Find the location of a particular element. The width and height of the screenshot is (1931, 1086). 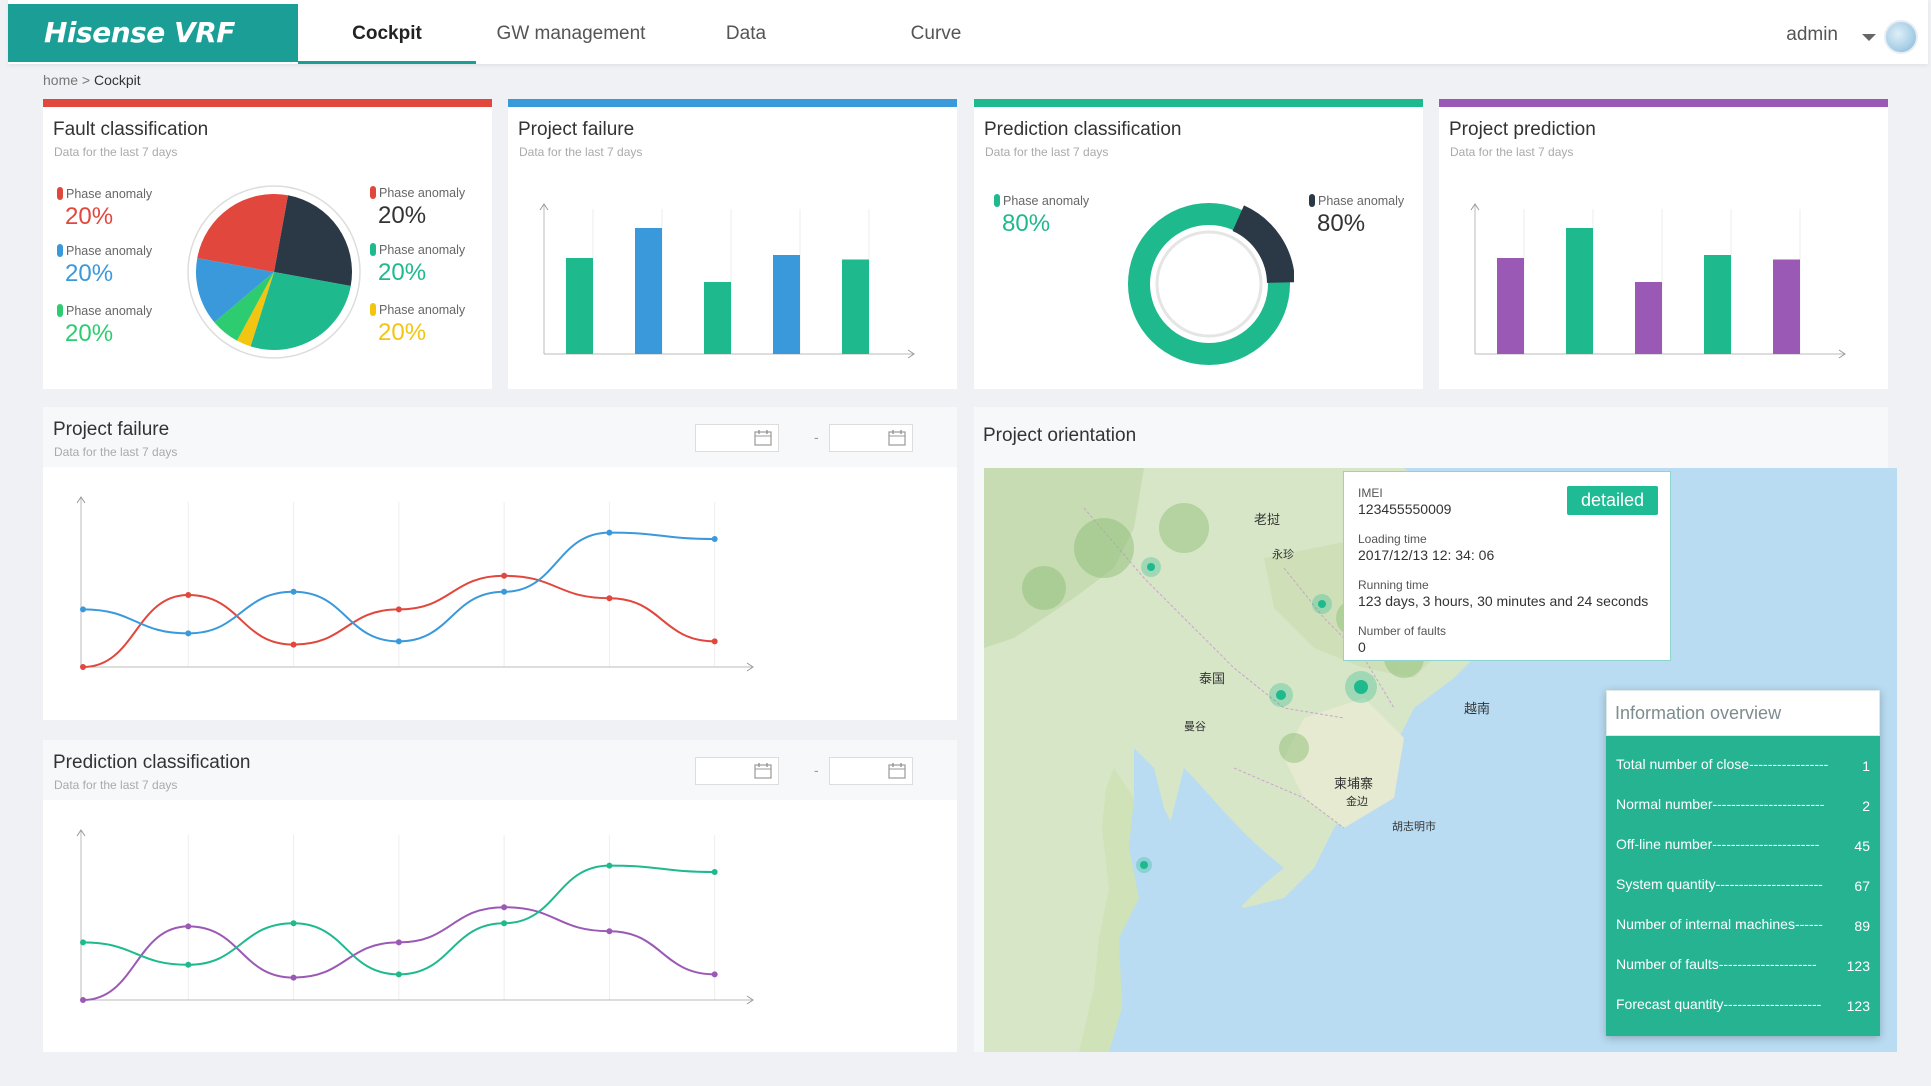

user-name: admin is located at coordinates (1812, 35).